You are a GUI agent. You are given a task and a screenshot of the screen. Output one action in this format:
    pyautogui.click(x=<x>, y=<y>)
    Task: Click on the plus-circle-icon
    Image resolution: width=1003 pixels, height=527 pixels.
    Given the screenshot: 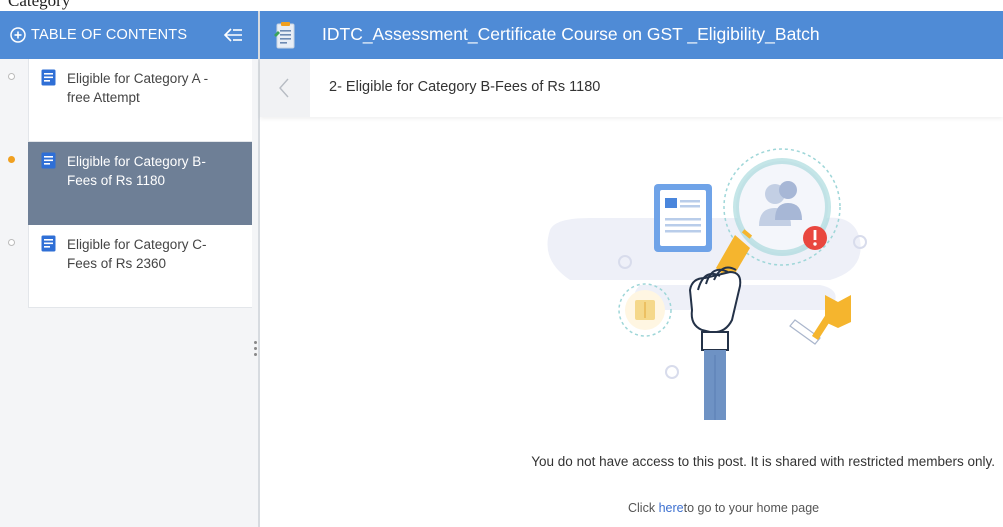 What is the action you would take?
    pyautogui.click(x=18, y=35)
    